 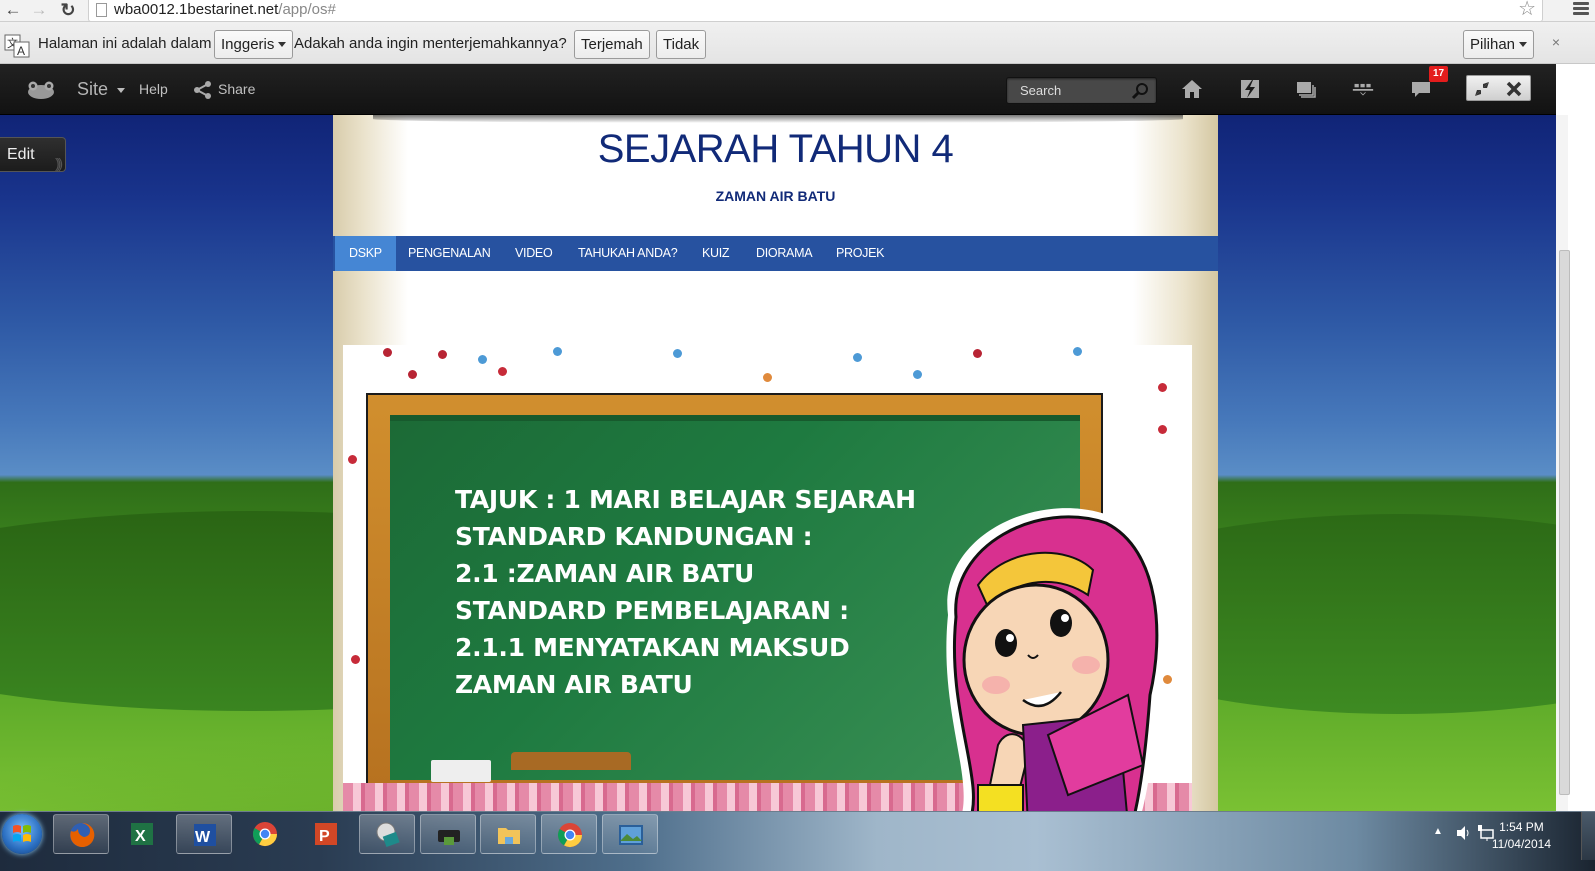 I want to click on svg-text: X, so click(x=140, y=836).